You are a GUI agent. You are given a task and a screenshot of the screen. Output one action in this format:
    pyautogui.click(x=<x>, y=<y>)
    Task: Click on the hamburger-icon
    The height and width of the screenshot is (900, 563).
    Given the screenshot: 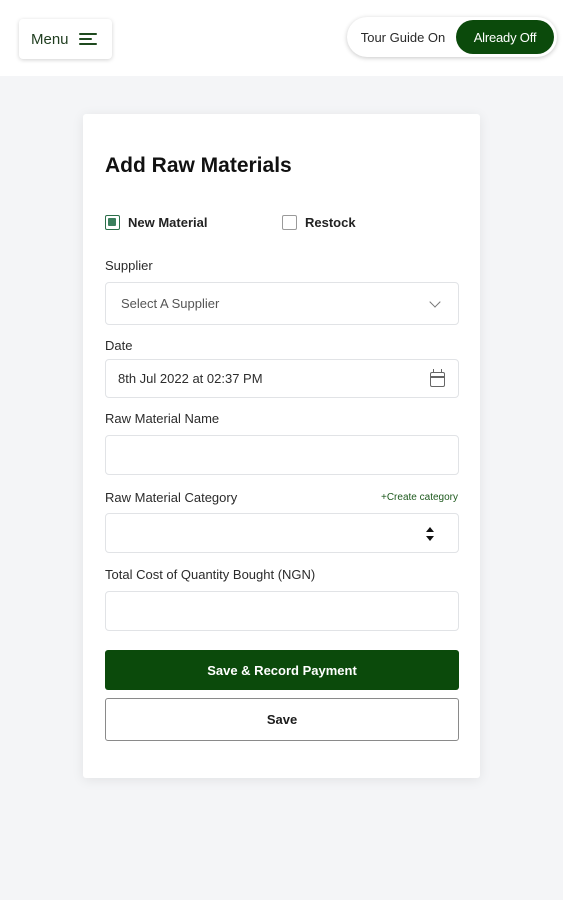 What is the action you would take?
    pyautogui.click(x=87, y=39)
    